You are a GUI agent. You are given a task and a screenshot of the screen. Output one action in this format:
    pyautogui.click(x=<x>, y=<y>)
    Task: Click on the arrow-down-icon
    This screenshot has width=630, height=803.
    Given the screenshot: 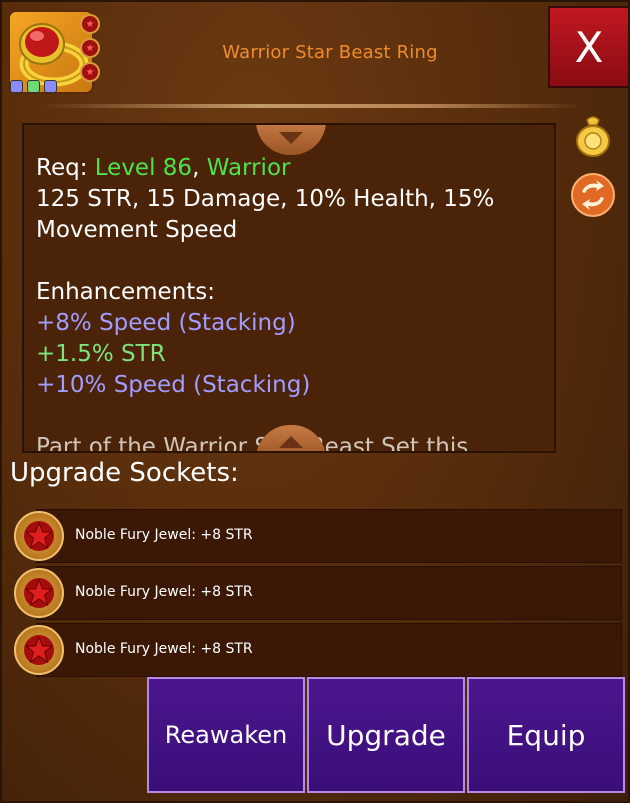 What is the action you would take?
    pyautogui.click(x=291, y=138)
    